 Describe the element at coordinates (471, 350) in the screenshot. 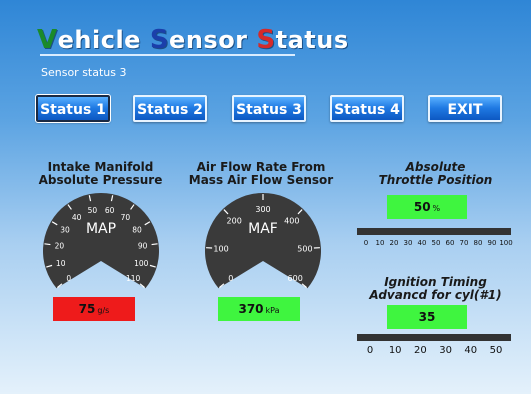

I see `ignition-tick-label: 40` at that location.